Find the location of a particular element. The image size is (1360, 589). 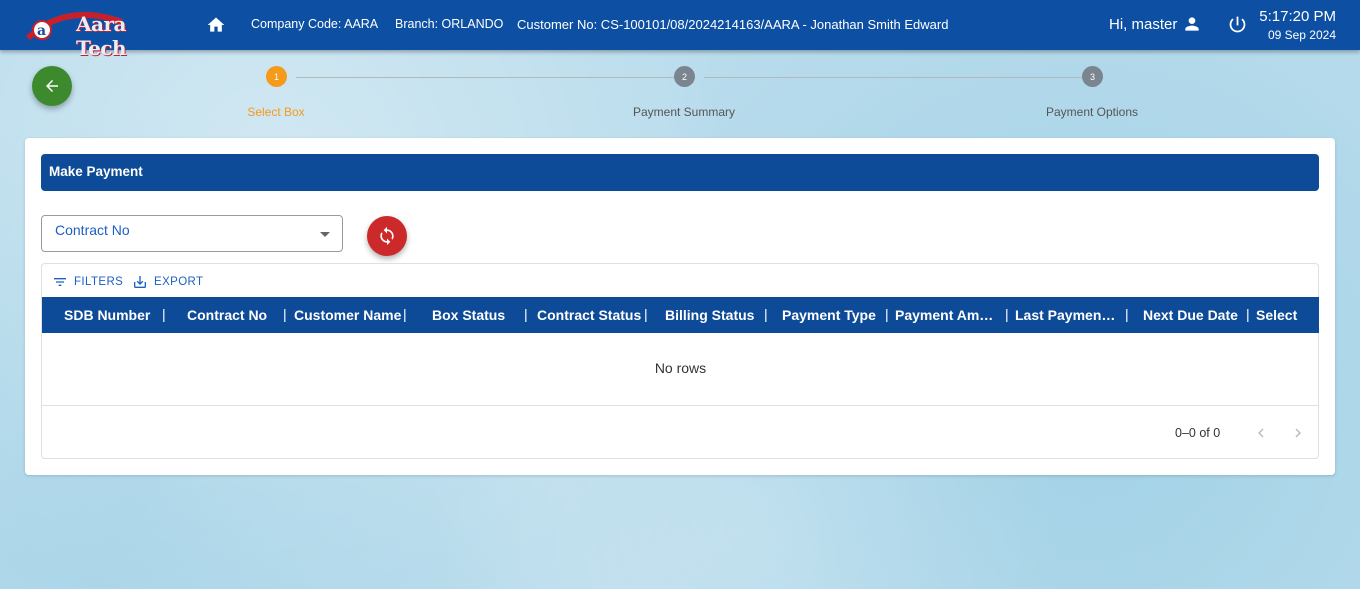

next-page-button is located at coordinates (1298, 433).